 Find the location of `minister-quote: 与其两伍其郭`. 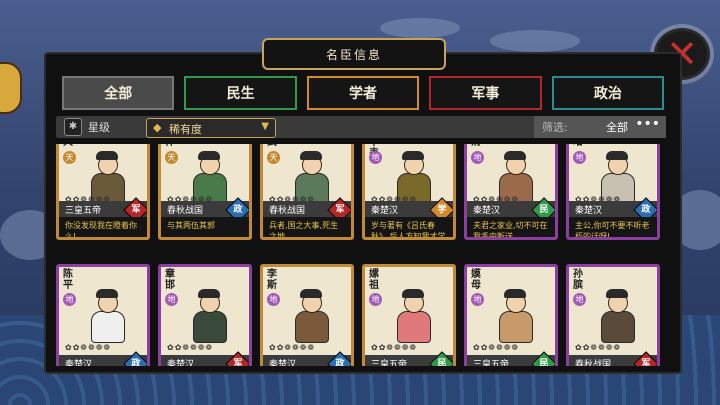

minister-quote: 与其两伍其郭 is located at coordinates (205, 227).